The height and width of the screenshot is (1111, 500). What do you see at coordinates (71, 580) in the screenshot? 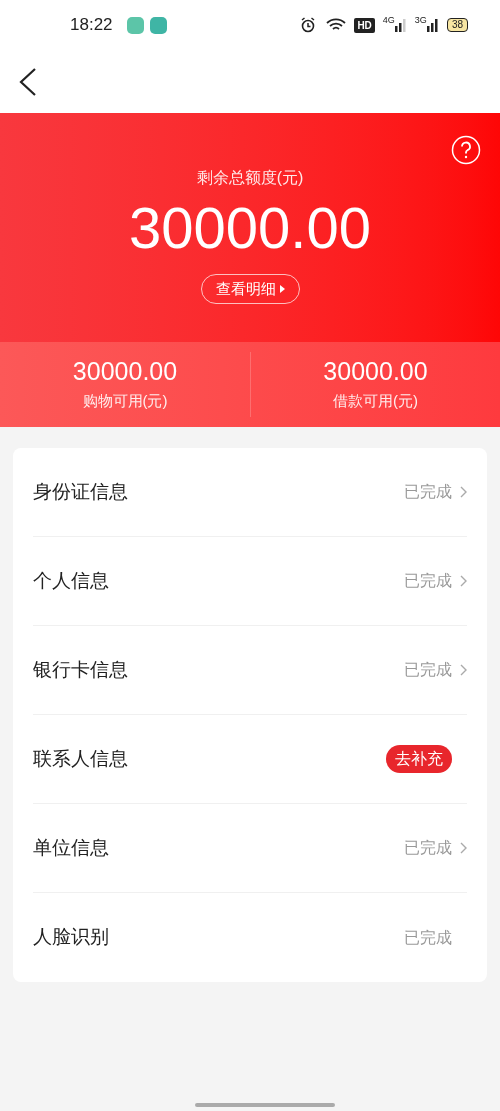
I see `row-label: 个人信息` at bounding box center [71, 580].